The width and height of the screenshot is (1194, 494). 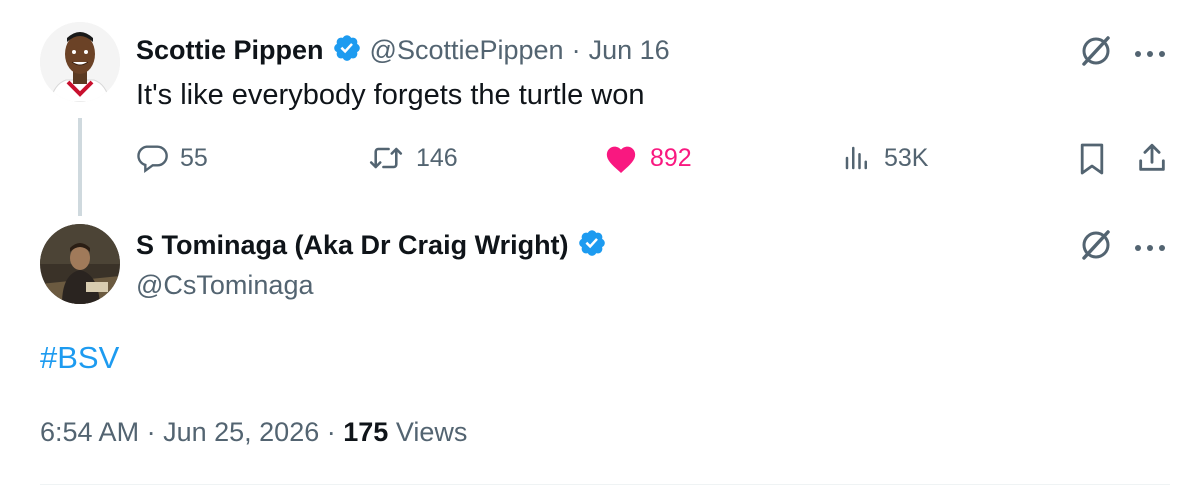 What do you see at coordinates (671, 157) in the screenshot?
I see `like-count: 892` at bounding box center [671, 157].